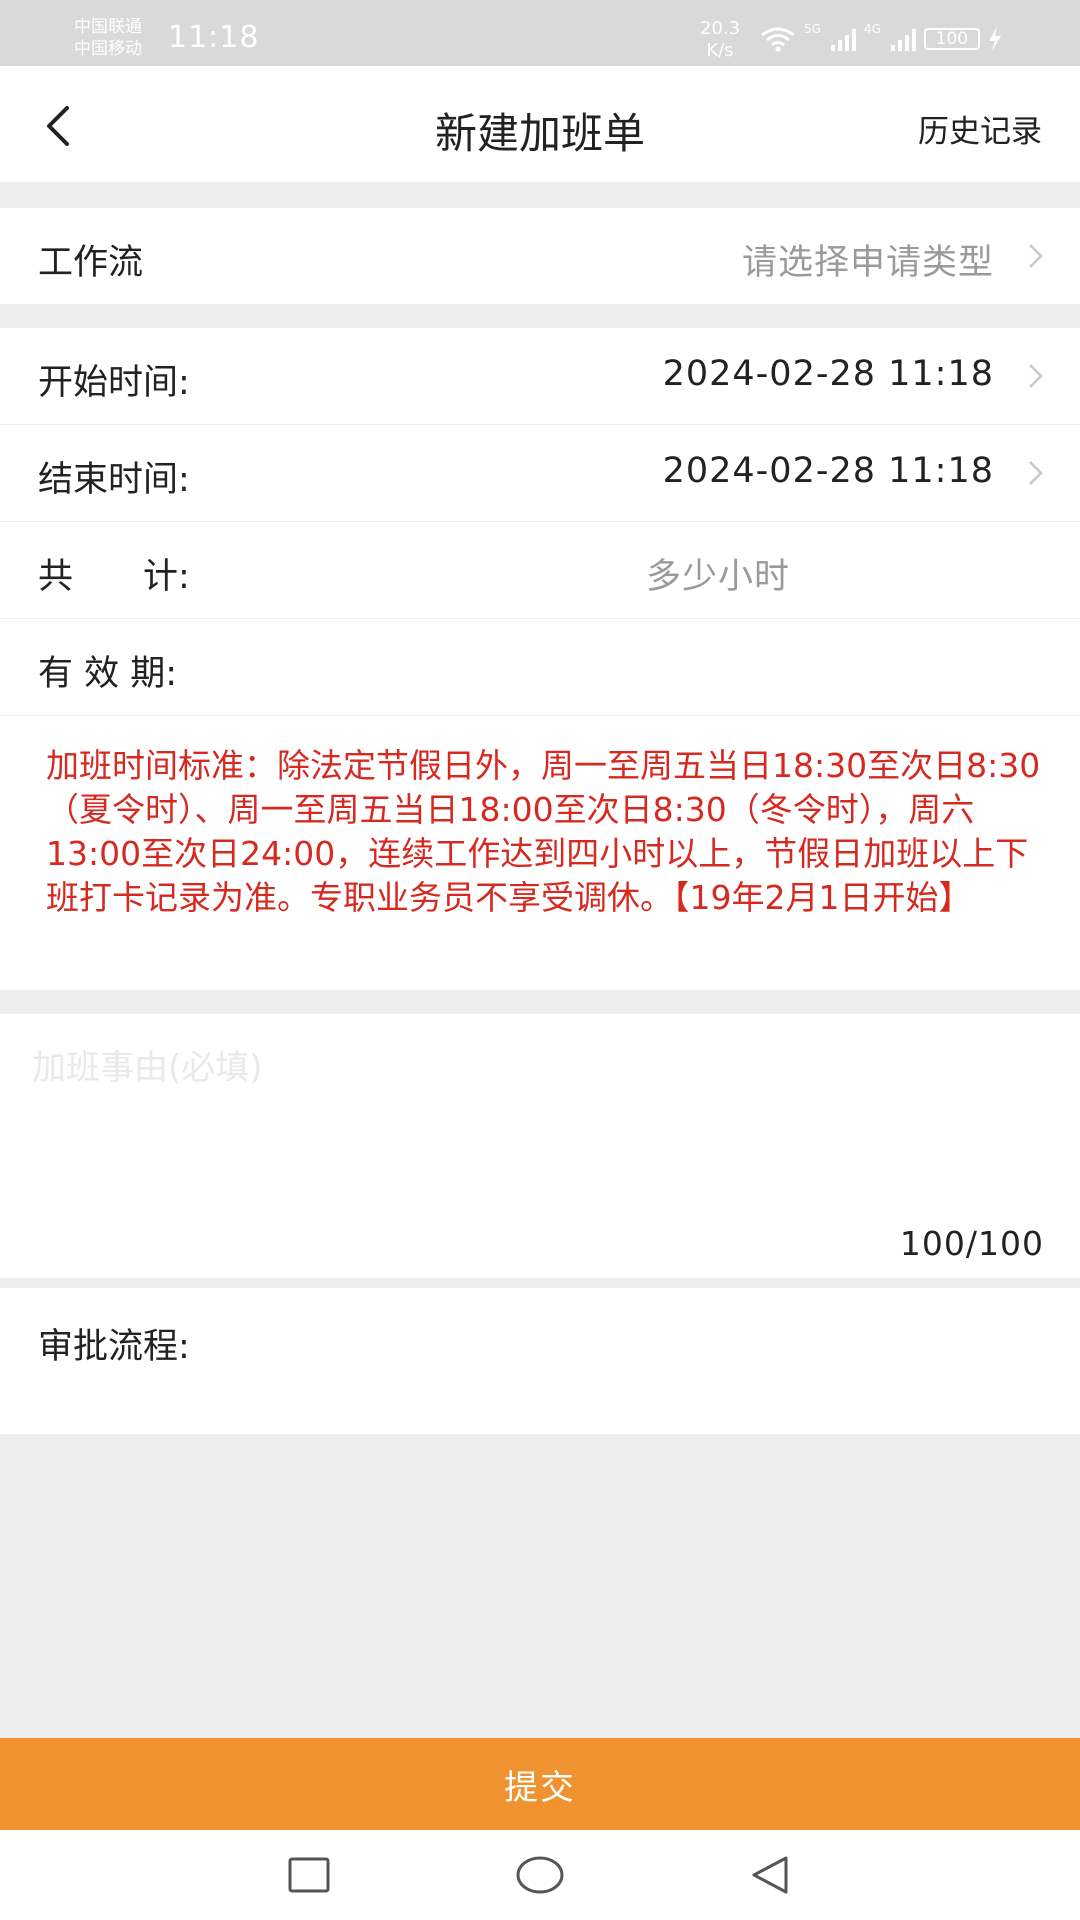 Image resolution: width=1080 pixels, height=1920 pixels. Describe the element at coordinates (540, 667) in the screenshot. I see `validity-row: 有 效 期:` at that location.